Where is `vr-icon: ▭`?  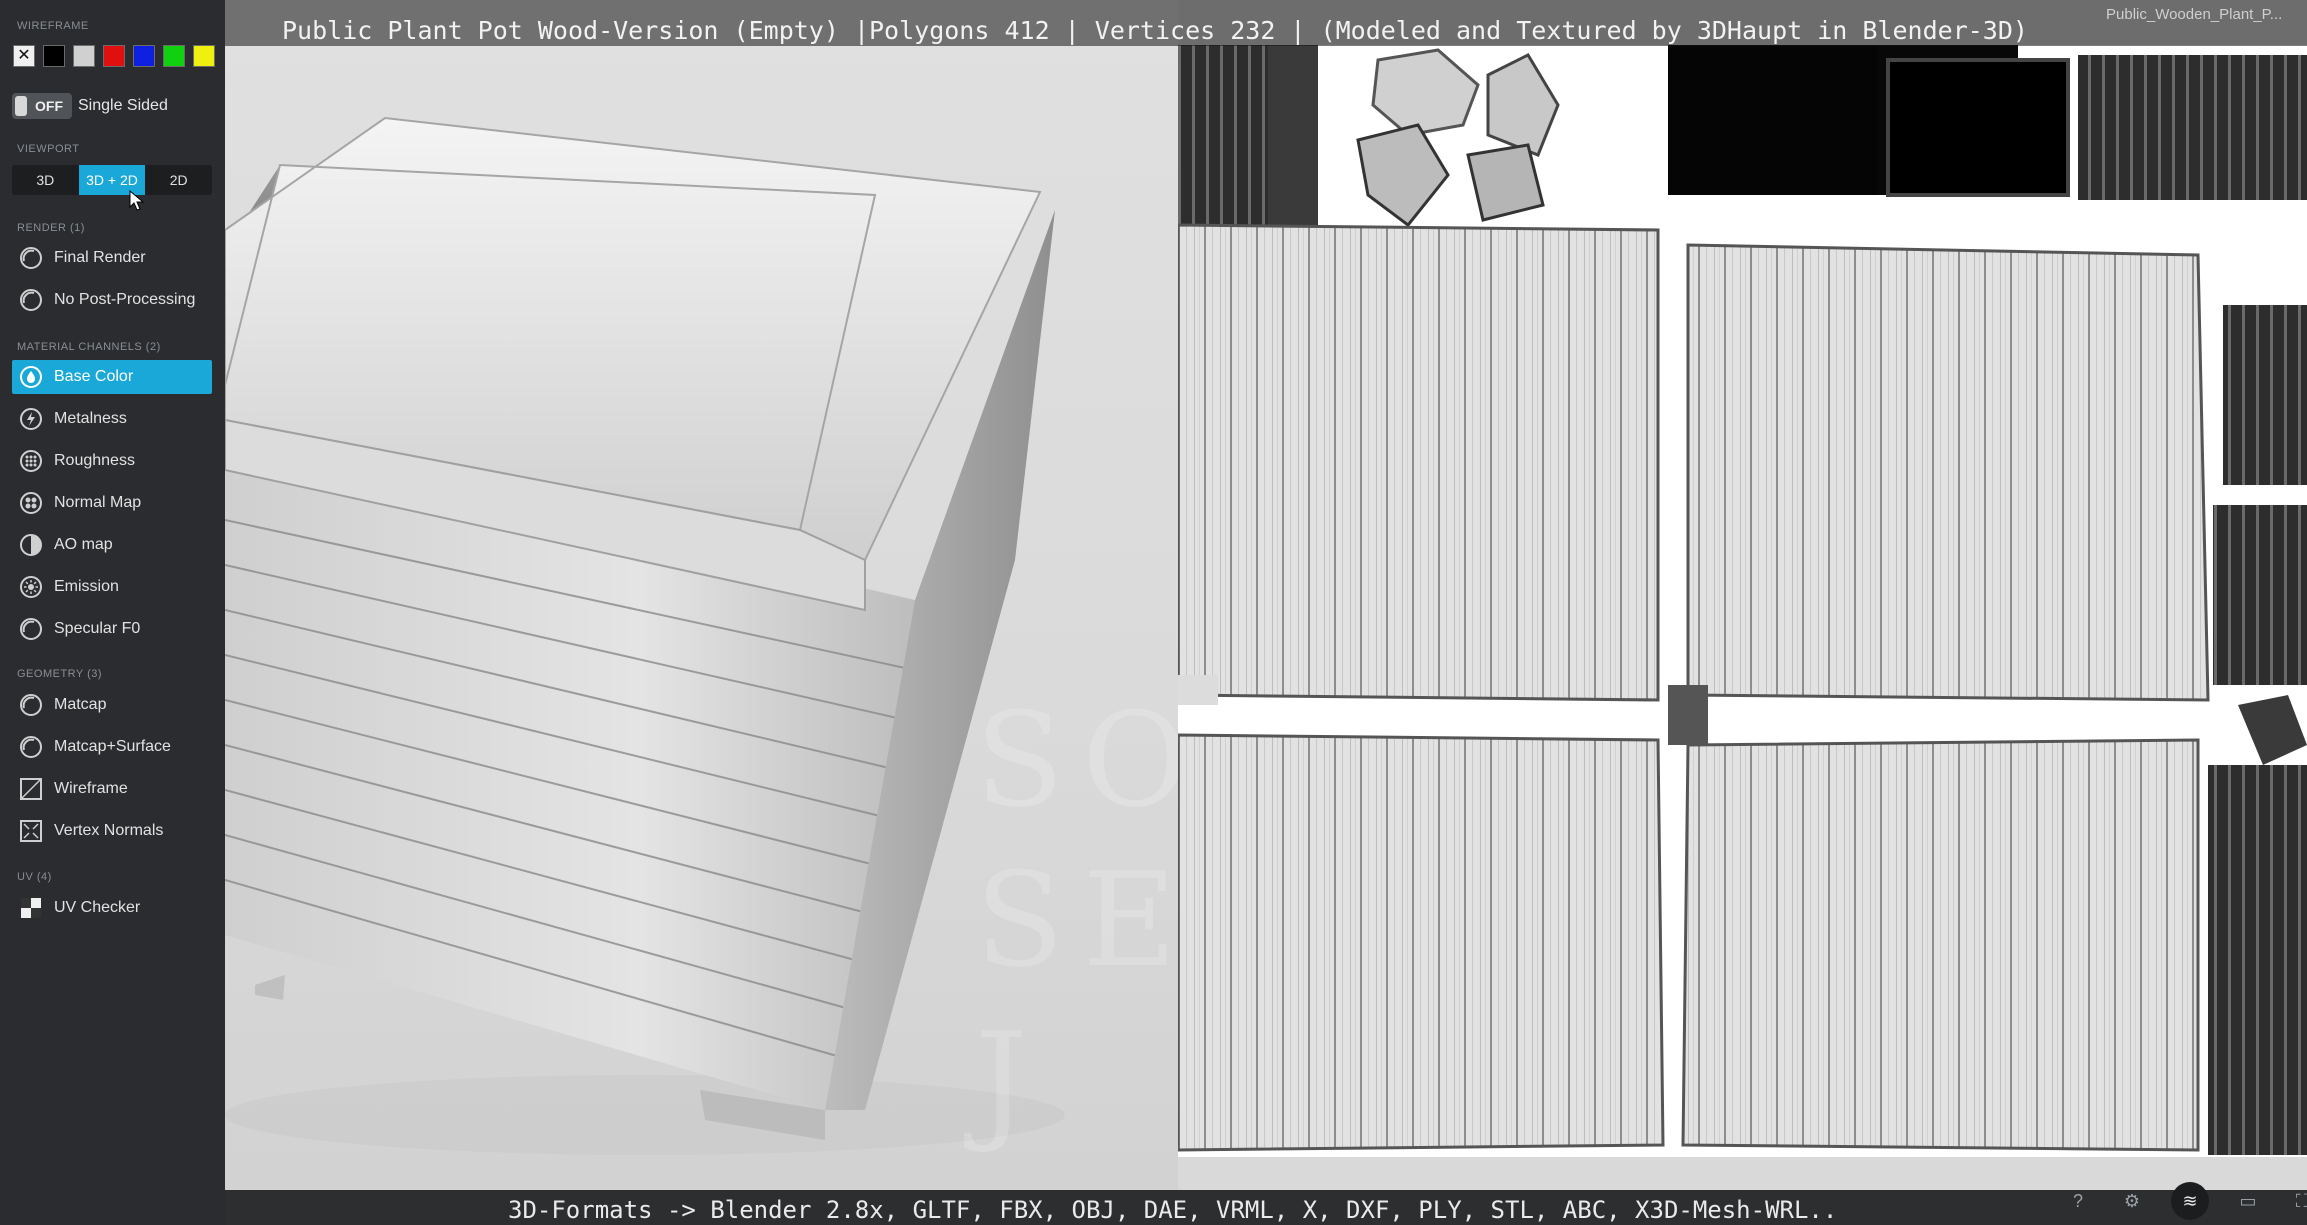
vr-icon: ▭ is located at coordinates (2248, 1201).